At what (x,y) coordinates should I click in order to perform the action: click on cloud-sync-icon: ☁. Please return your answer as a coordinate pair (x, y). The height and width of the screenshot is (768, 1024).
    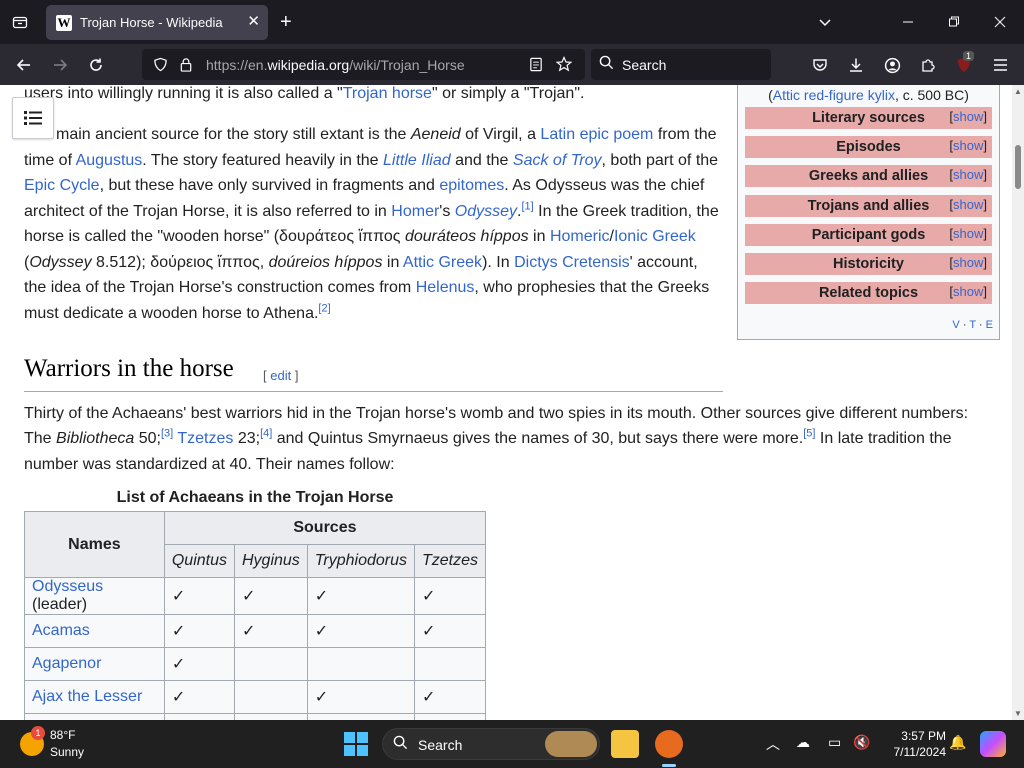
    Looking at the image, I should click on (803, 742).